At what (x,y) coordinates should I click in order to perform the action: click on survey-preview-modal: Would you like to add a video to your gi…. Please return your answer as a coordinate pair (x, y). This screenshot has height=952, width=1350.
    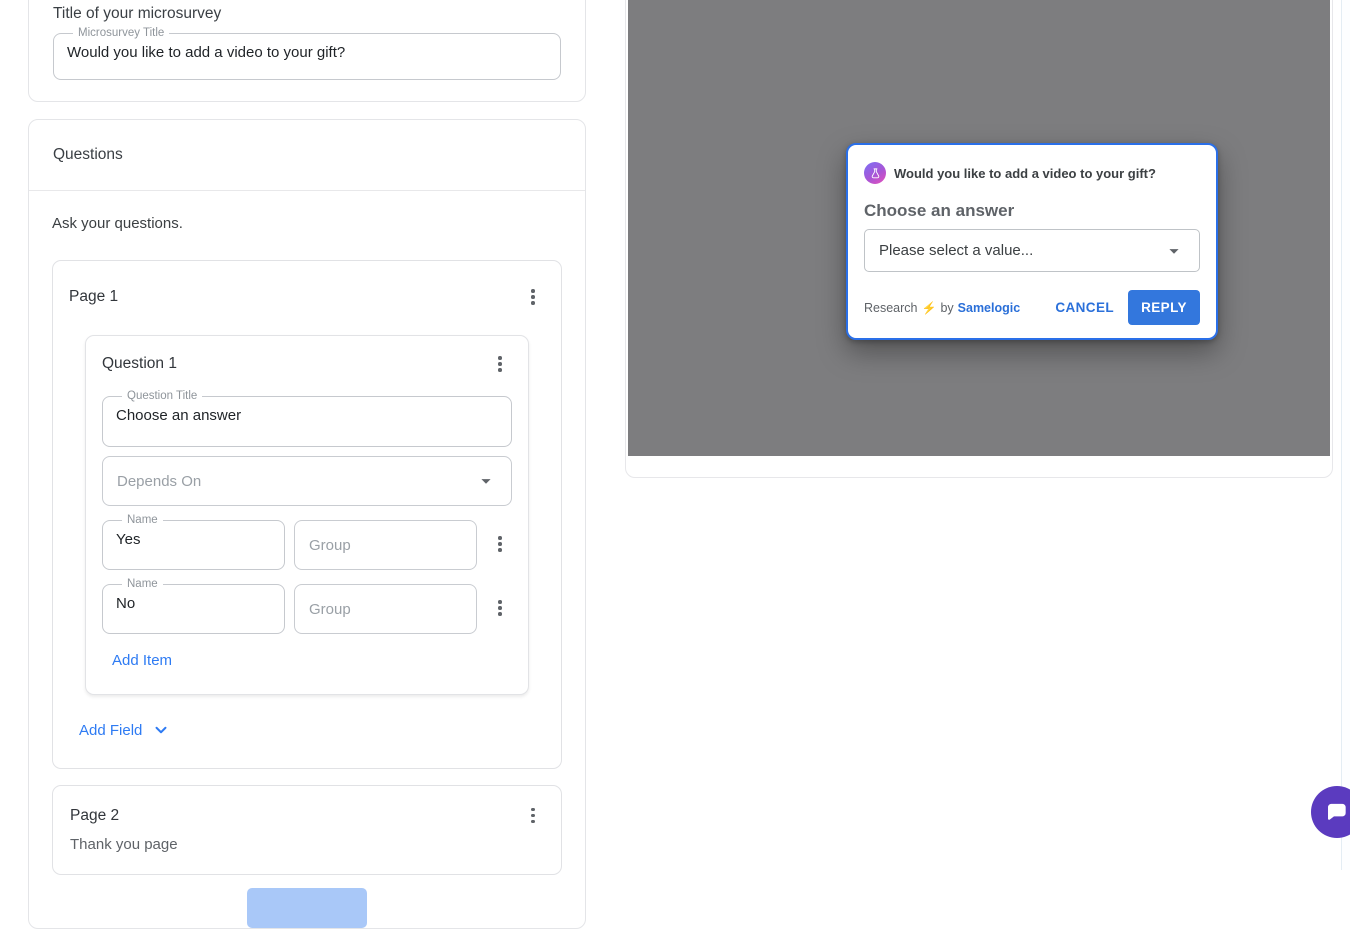
    Looking at the image, I should click on (1032, 241).